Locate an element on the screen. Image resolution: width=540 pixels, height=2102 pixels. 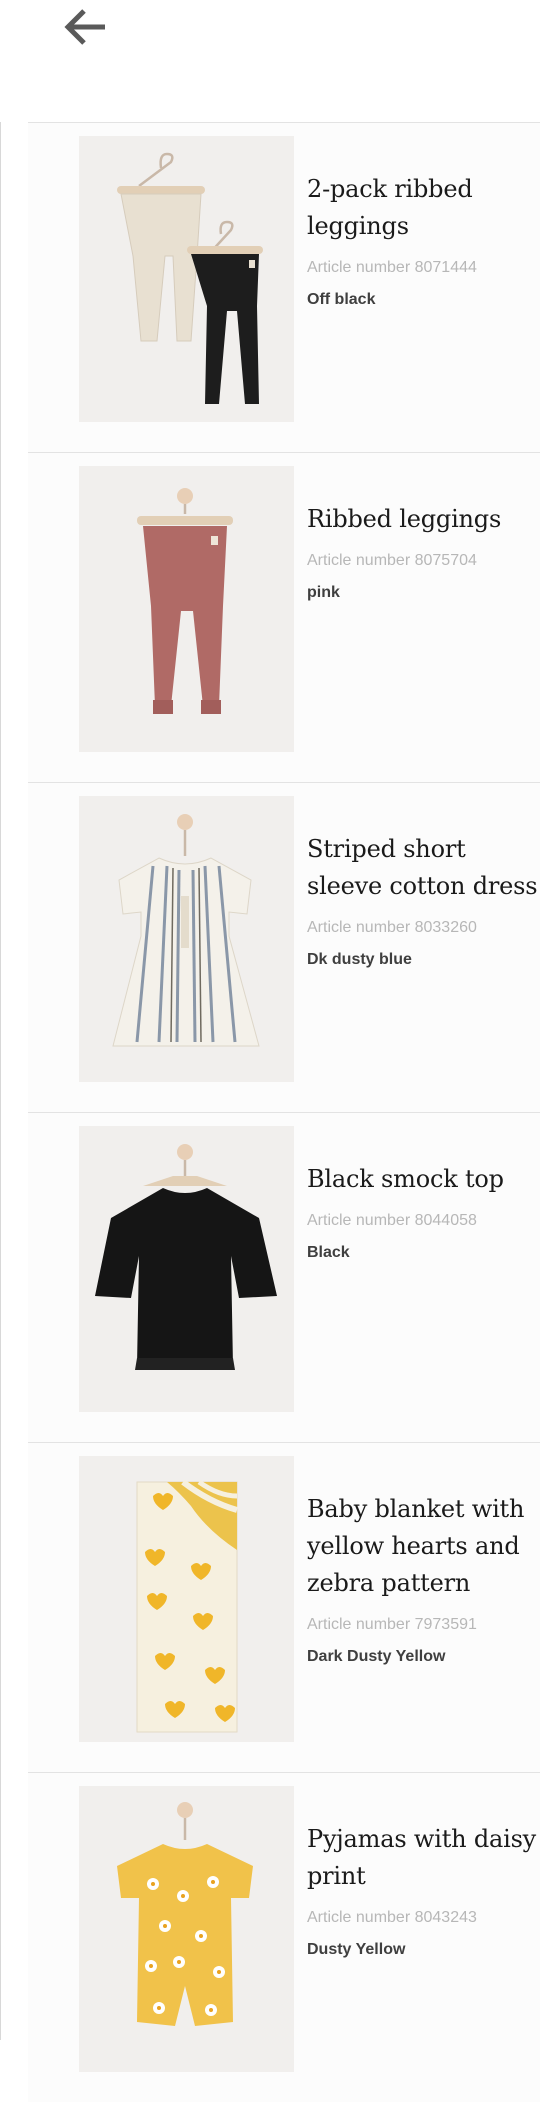
product-name: Black smock top is located at coordinates (423, 1179).